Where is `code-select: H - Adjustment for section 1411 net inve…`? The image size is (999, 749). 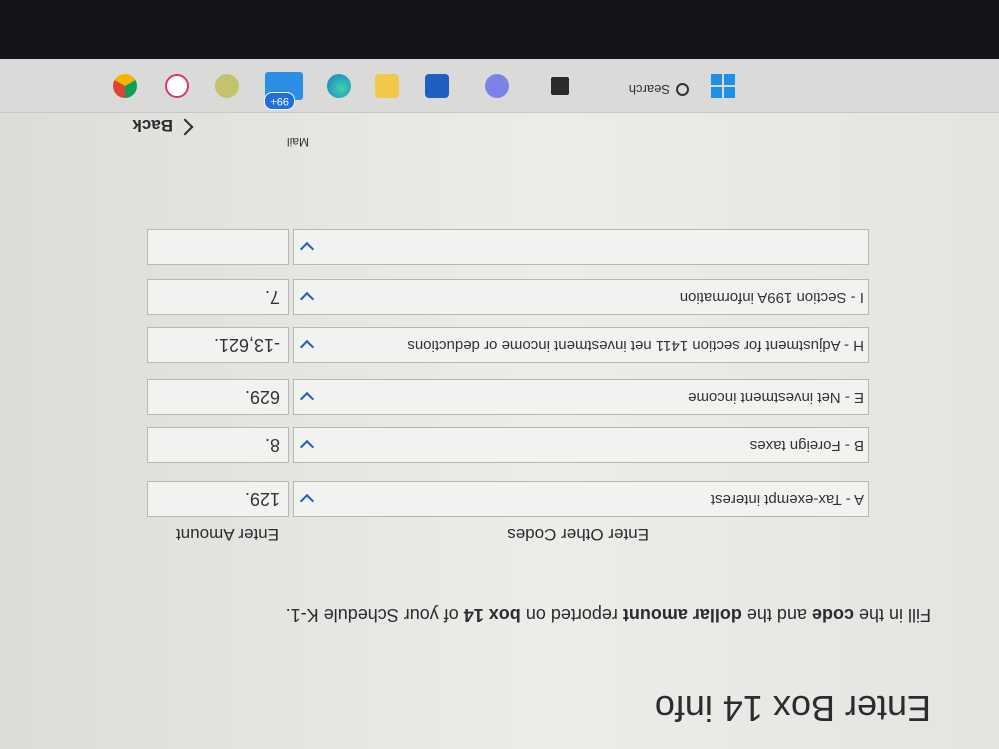
code-select: H - Adjustment for section 1411 net inve… is located at coordinates (581, 345).